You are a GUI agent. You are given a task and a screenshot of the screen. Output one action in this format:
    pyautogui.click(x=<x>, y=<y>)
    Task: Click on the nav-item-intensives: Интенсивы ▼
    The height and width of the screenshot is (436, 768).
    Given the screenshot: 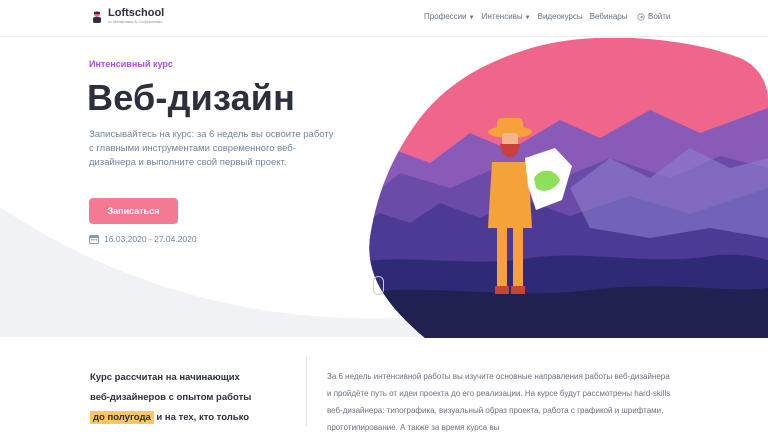 What is the action you would take?
    pyautogui.click(x=506, y=16)
    